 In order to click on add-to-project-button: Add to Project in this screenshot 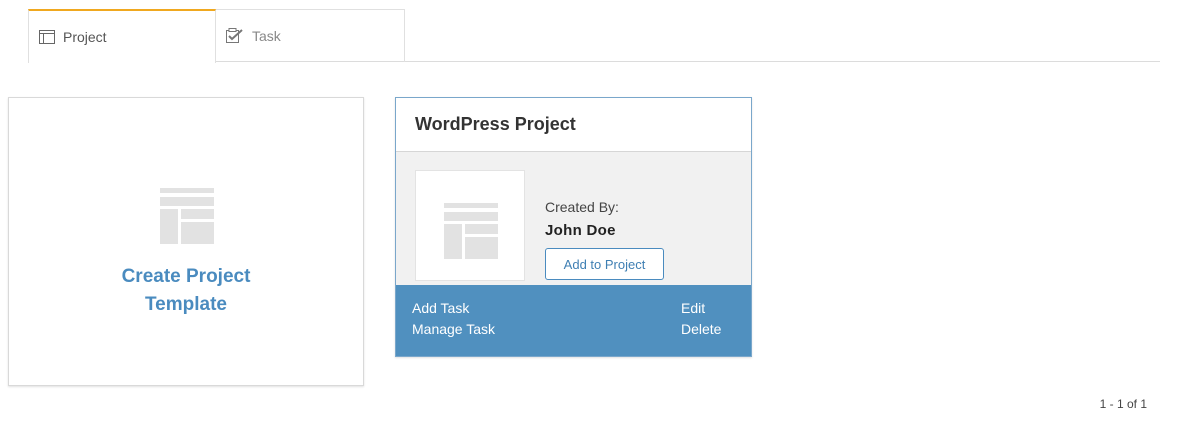, I will do `click(604, 264)`.